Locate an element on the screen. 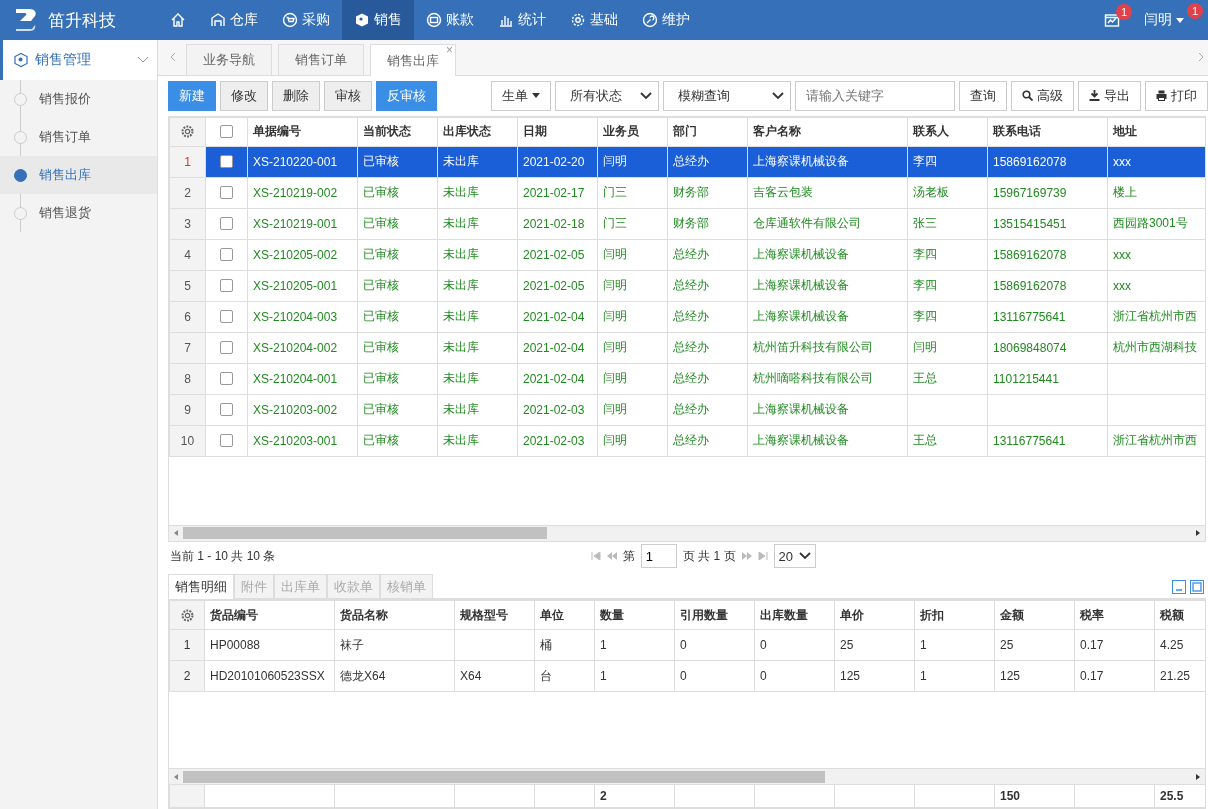 The height and width of the screenshot is (809, 1208). toolbar-button: 审核 is located at coordinates (348, 95).